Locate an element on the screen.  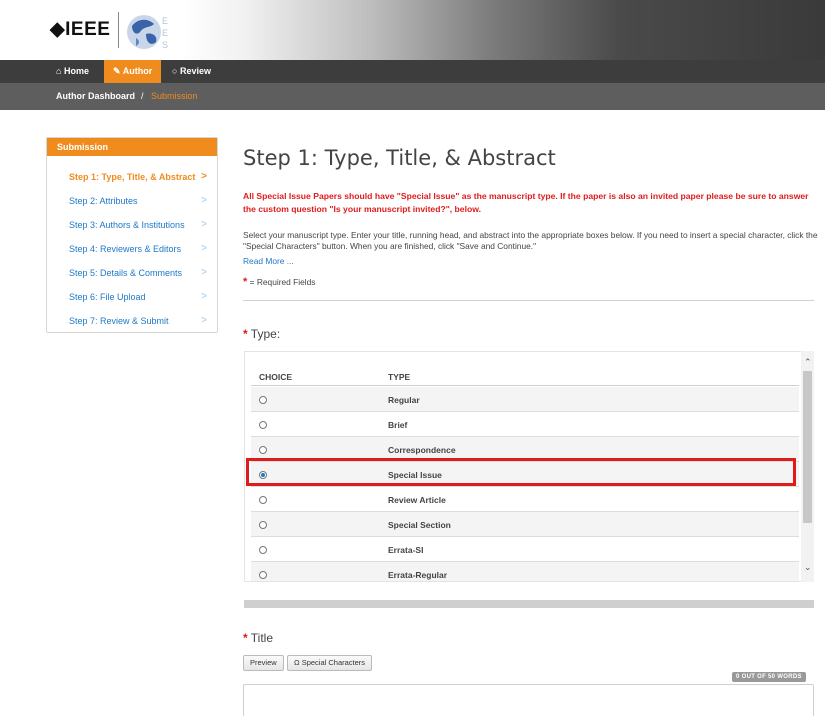
required-fields-note: * = Required Fields is located at coordinates (279, 282).